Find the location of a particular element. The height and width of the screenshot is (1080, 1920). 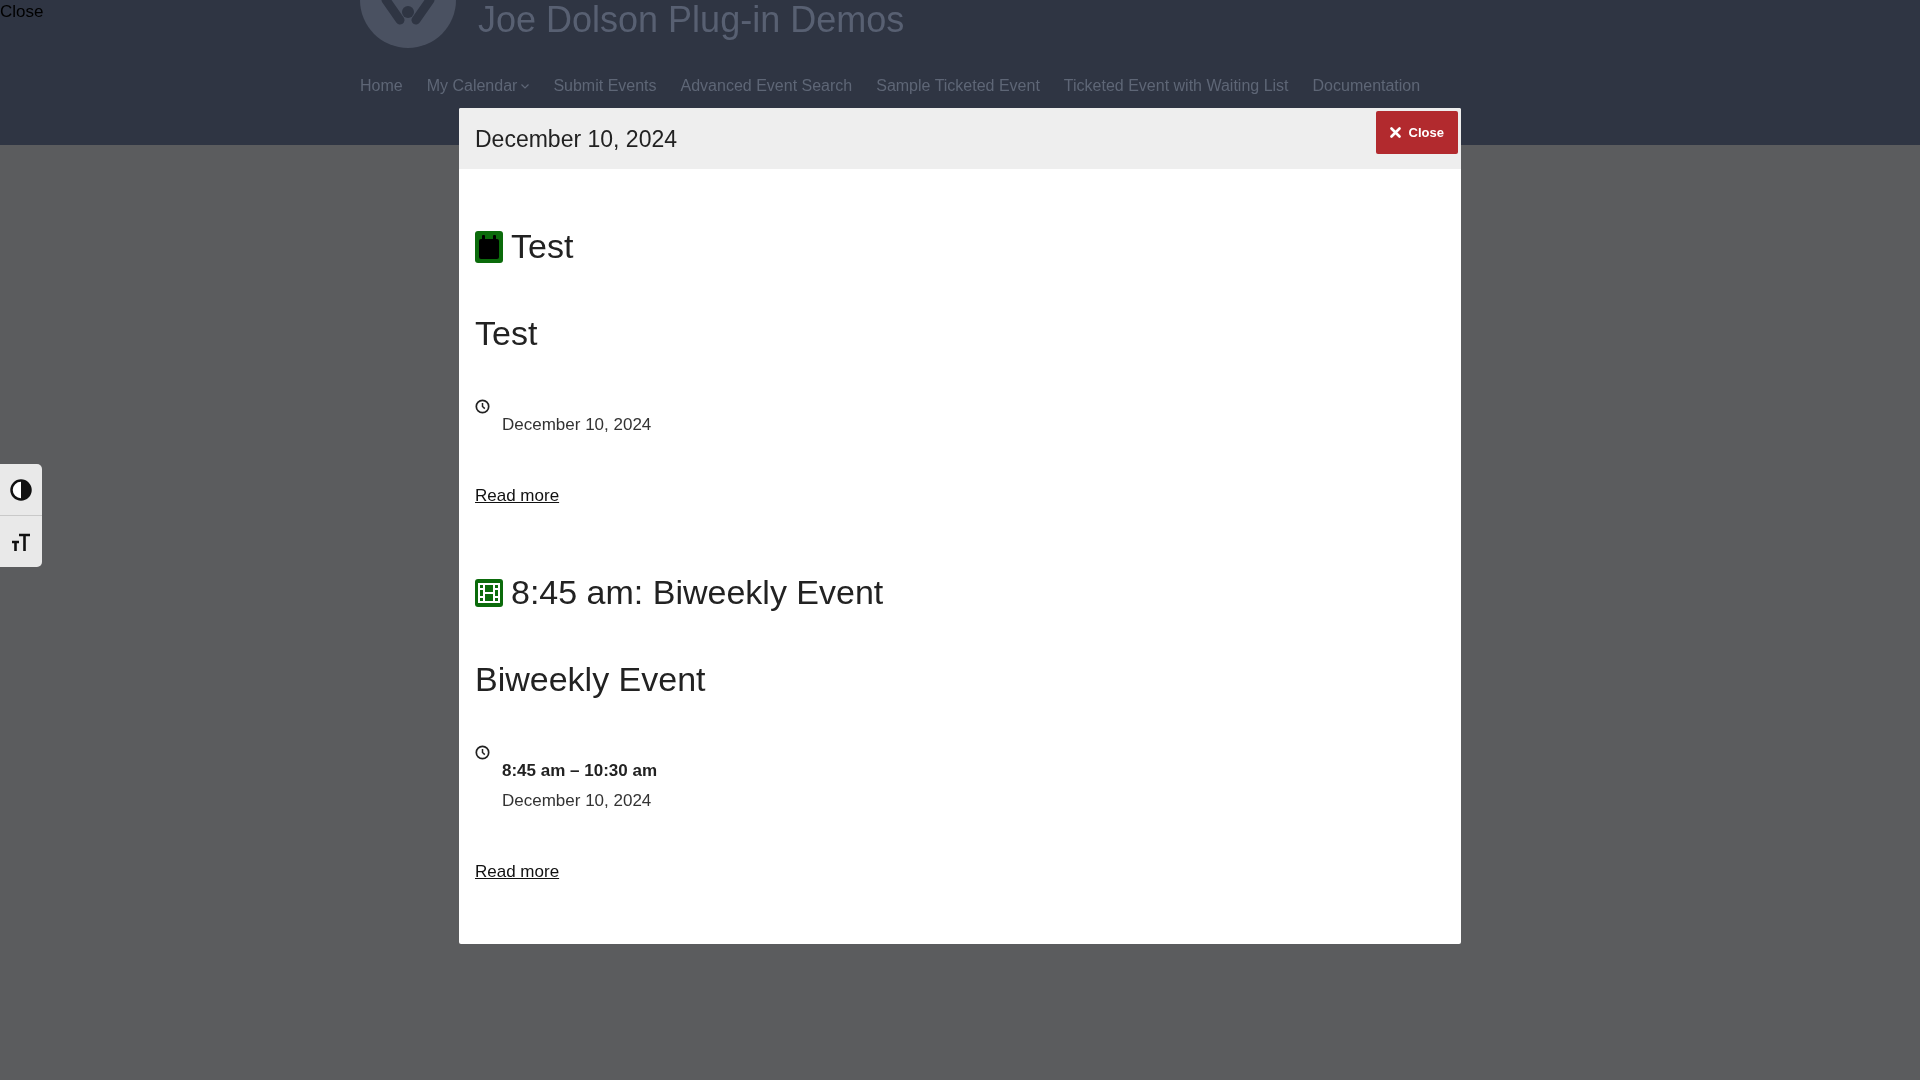

calendar-icon is located at coordinates (489, 246).